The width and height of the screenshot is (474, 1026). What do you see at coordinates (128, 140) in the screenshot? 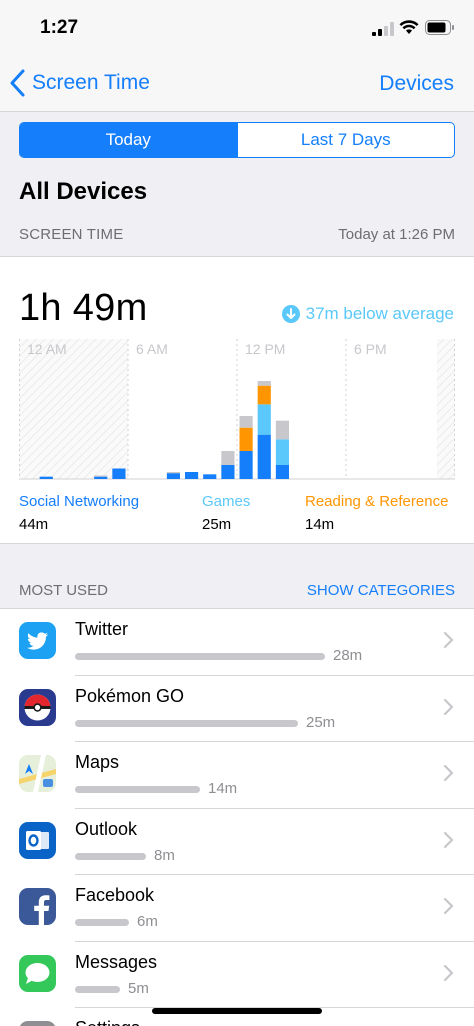
I see `segment-today: Today` at bounding box center [128, 140].